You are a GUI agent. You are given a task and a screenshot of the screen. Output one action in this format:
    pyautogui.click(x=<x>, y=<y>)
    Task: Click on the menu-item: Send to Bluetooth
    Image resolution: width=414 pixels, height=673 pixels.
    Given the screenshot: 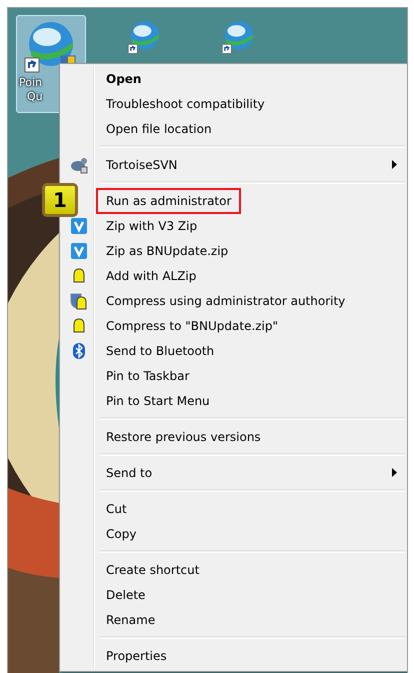 What is the action you would take?
    pyautogui.click(x=160, y=350)
    